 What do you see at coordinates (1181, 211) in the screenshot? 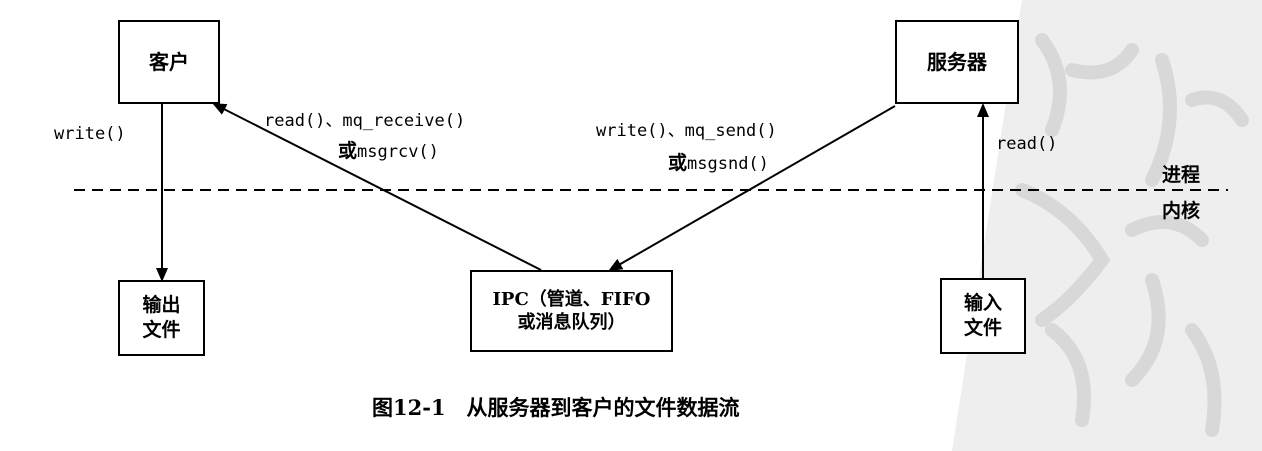
I see `kernel-label: 内核` at bounding box center [1181, 211].